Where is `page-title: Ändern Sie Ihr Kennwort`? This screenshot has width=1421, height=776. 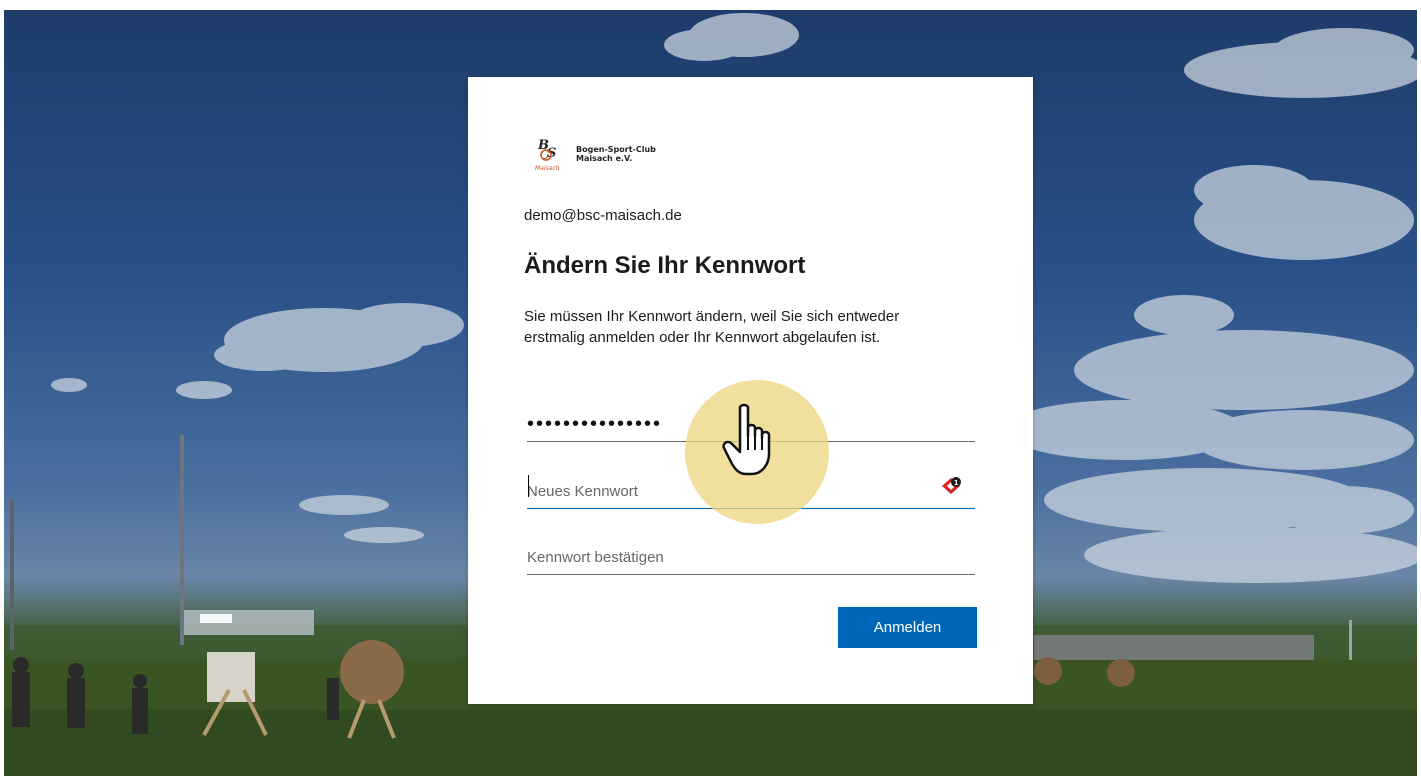 page-title: Ändern Sie Ihr Kennwort is located at coordinates (665, 265).